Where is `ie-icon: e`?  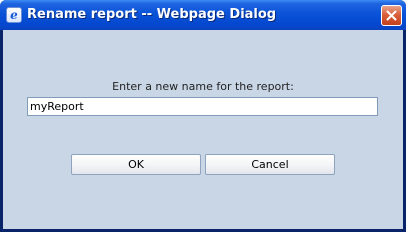
ie-icon: e is located at coordinates (14, 15).